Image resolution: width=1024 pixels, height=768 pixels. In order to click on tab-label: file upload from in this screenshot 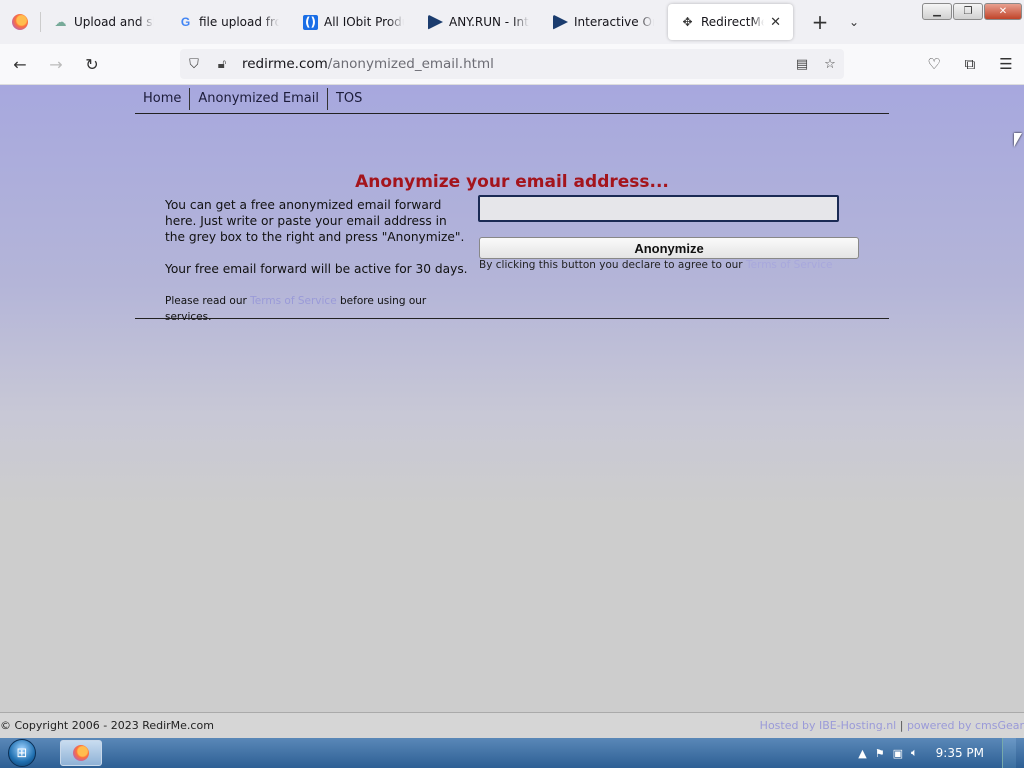, I will do `click(239, 22)`.